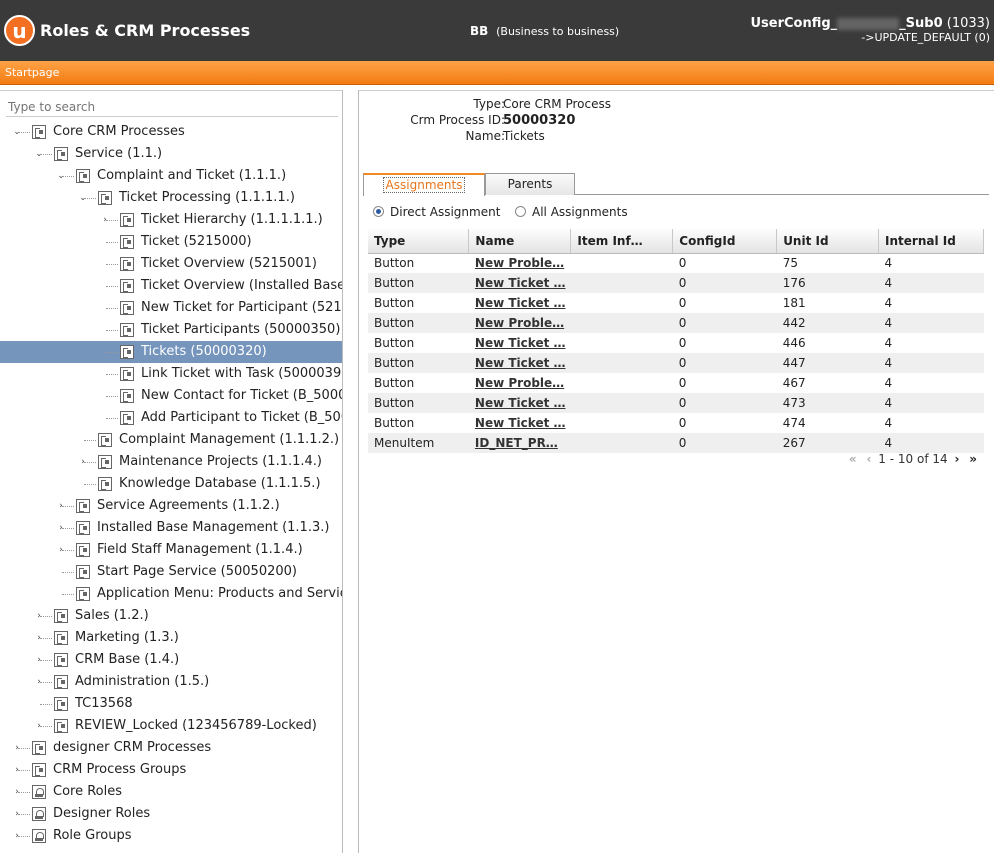 Image resolution: width=994 pixels, height=853 pixels. What do you see at coordinates (220, 593) in the screenshot?
I see `tree-node-label: Application Menu: Products and Service` at bounding box center [220, 593].